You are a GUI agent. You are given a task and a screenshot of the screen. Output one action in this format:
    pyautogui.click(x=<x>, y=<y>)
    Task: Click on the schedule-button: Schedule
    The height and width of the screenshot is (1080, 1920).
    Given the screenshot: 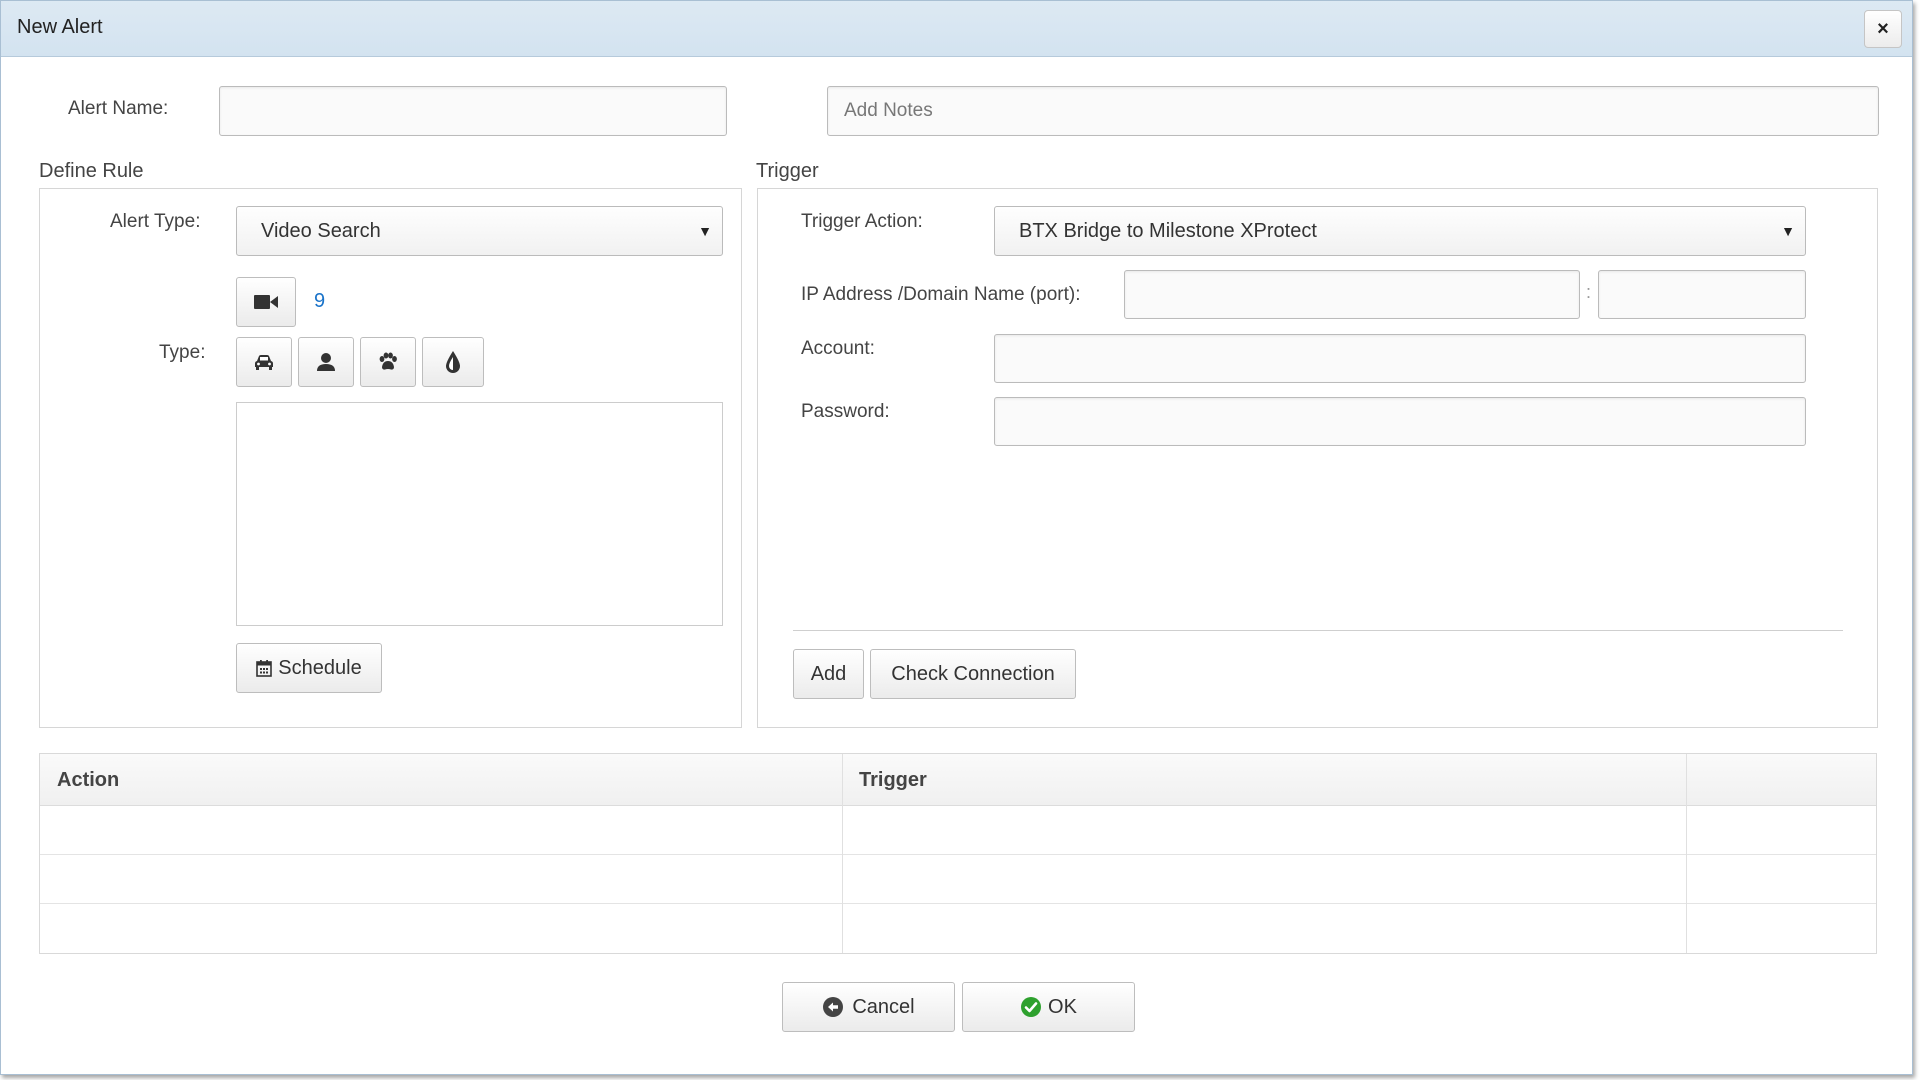 What is the action you would take?
    pyautogui.click(x=309, y=668)
    